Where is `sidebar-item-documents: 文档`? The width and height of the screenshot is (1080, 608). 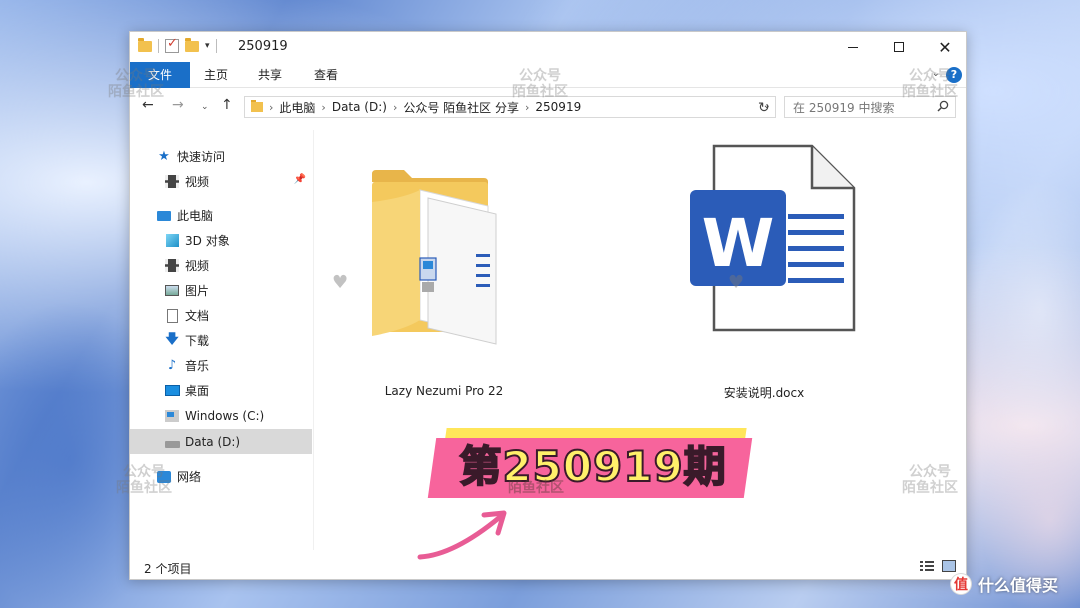 sidebar-item-documents: 文档 is located at coordinates (221, 315).